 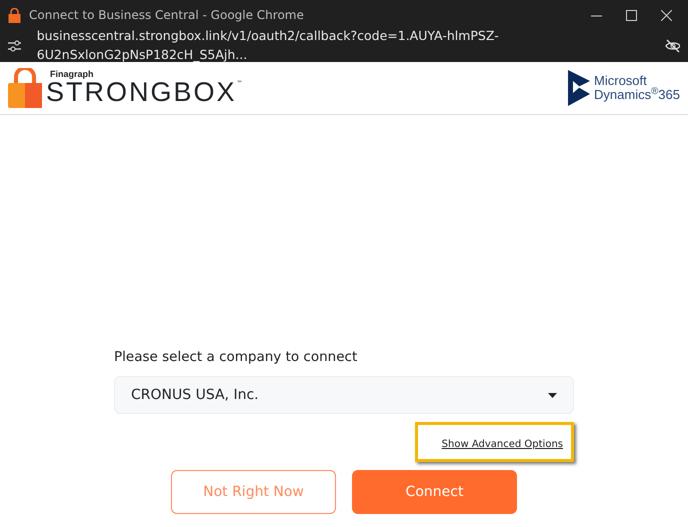 What do you see at coordinates (14, 15) in the screenshot?
I see `lock-app-icon` at bounding box center [14, 15].